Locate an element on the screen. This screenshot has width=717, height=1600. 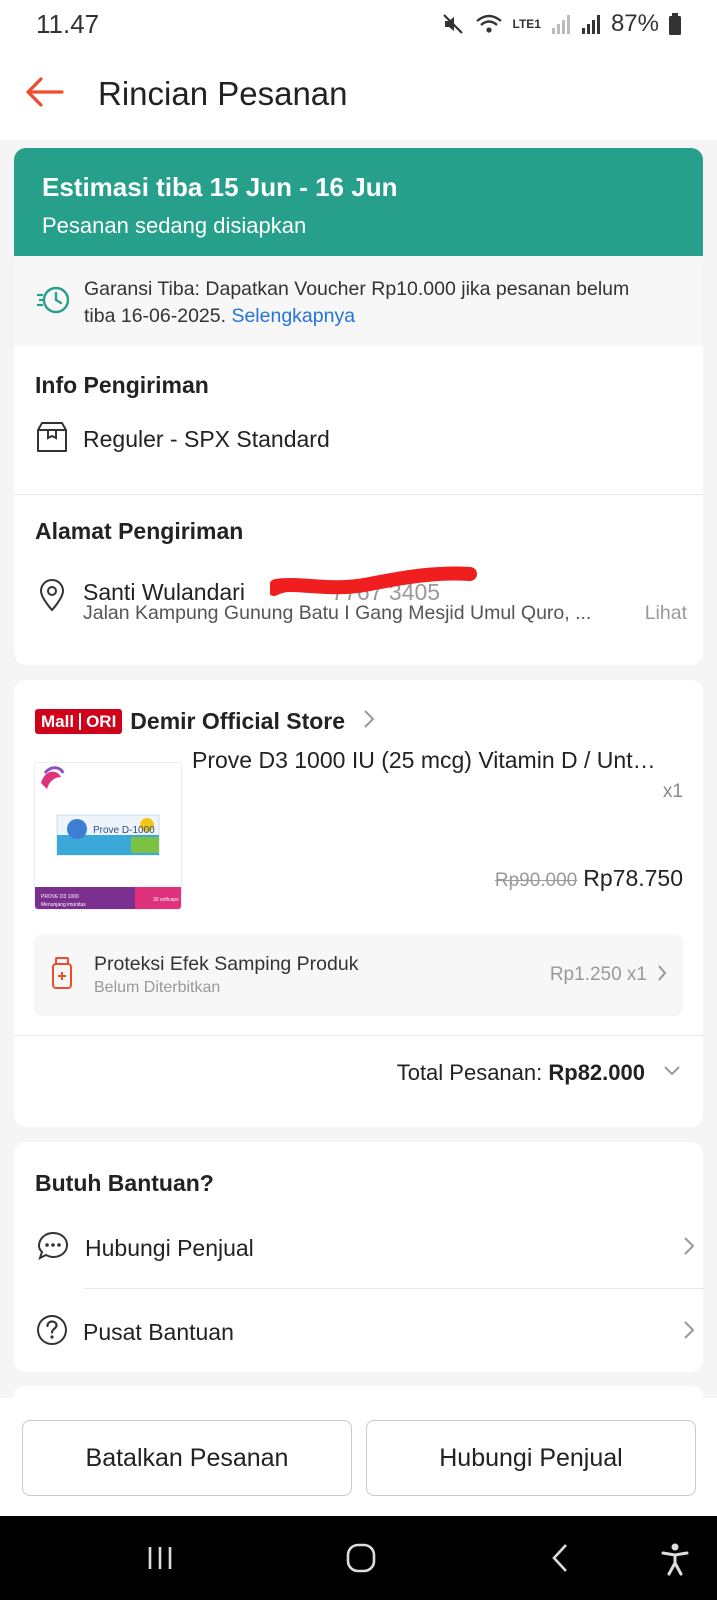
location-pin-icon is located at coordinates (52, 597).